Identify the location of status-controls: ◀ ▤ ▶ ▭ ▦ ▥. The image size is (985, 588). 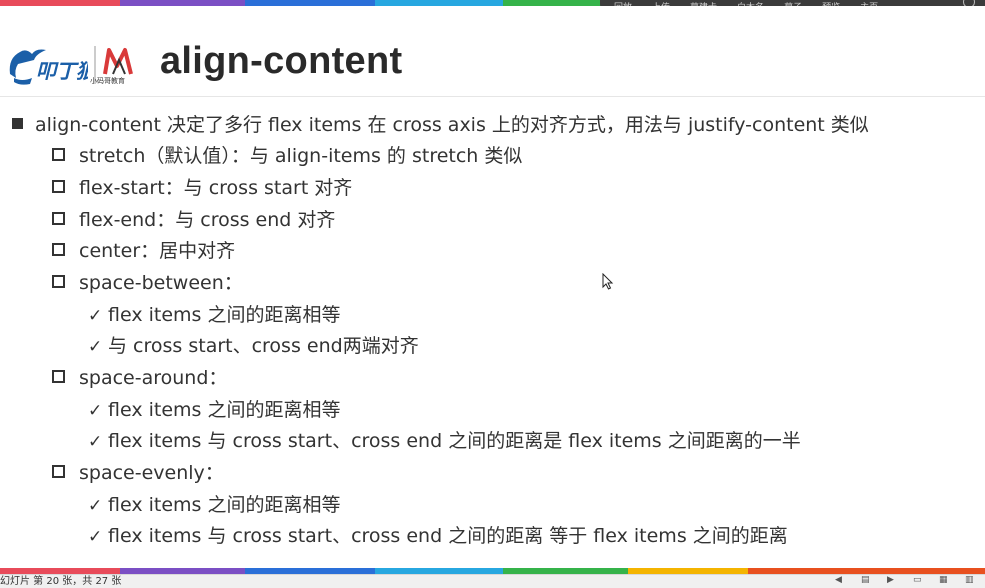
(905, 580).